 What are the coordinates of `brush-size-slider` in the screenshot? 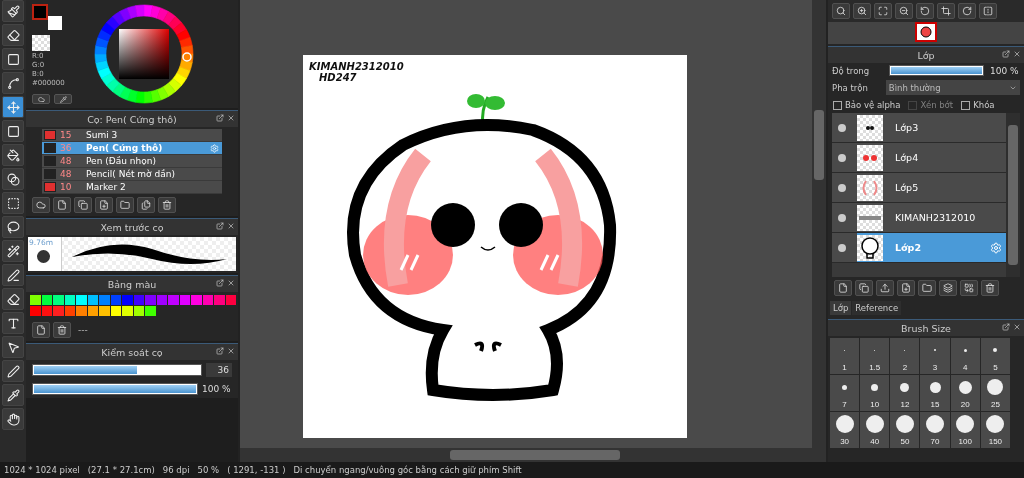 It's located at (117, 370).